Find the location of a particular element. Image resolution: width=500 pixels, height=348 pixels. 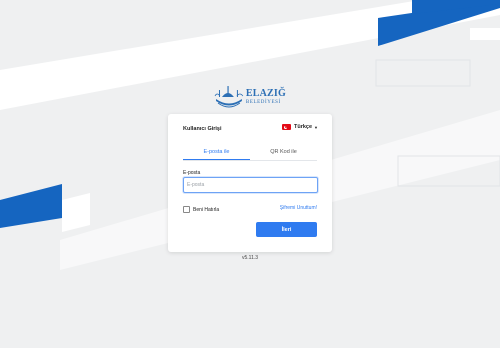

forgot-password-link: Şifremi Unuttum! is located at coordinates (298, 208).